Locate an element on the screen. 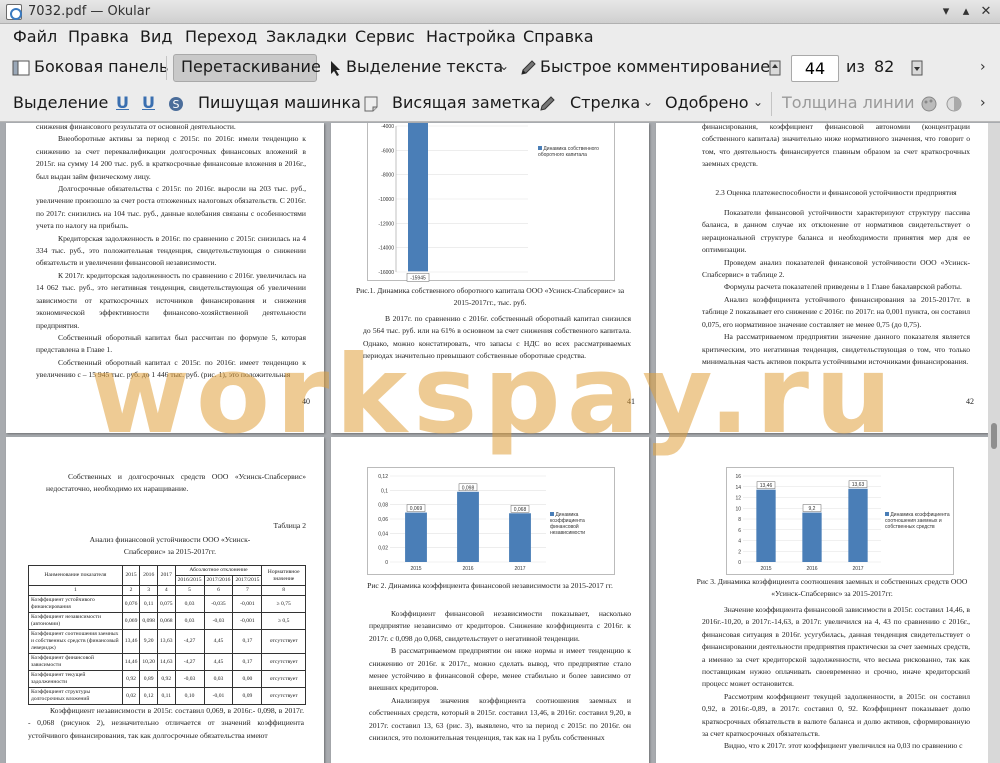 This screenshot has height=763, width=1000. x-tick-label: 2017 is located at coordinates (857, 569).